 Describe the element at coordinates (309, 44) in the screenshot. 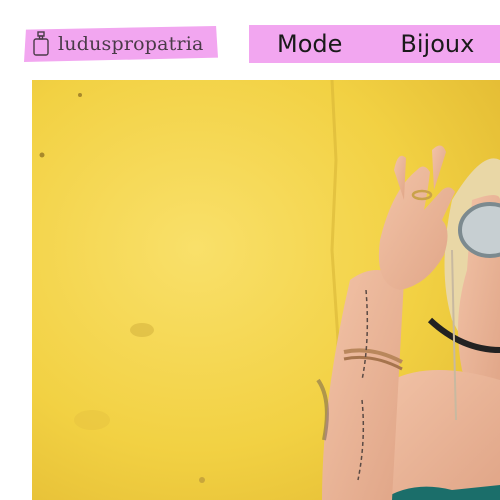

I see `nav-item-mode: Mode` at that location.